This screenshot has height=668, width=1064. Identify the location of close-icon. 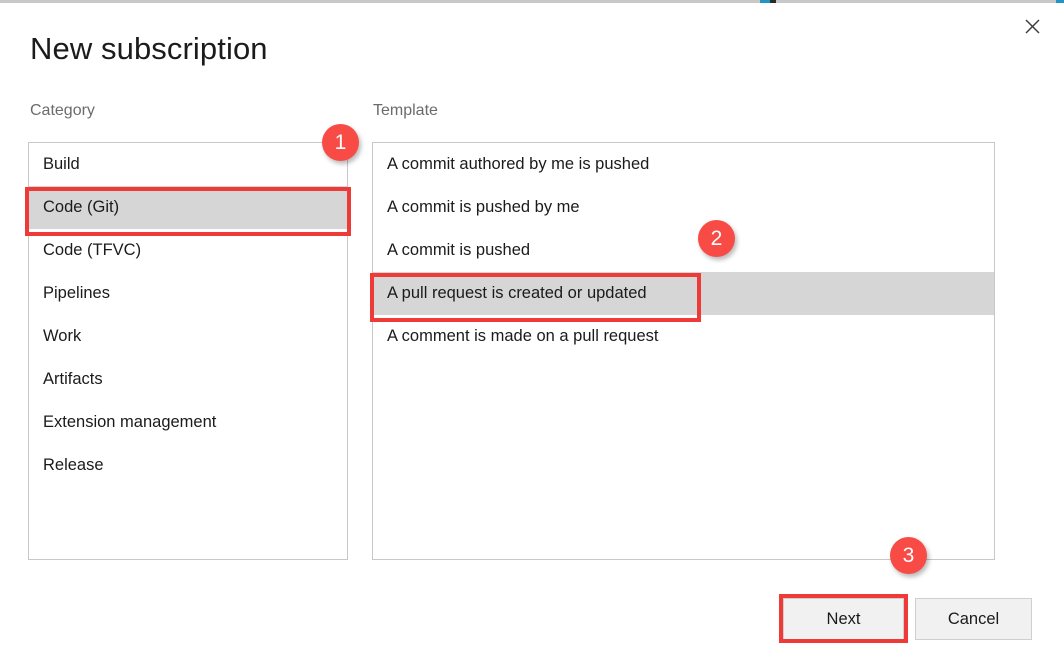
(1032, 26).